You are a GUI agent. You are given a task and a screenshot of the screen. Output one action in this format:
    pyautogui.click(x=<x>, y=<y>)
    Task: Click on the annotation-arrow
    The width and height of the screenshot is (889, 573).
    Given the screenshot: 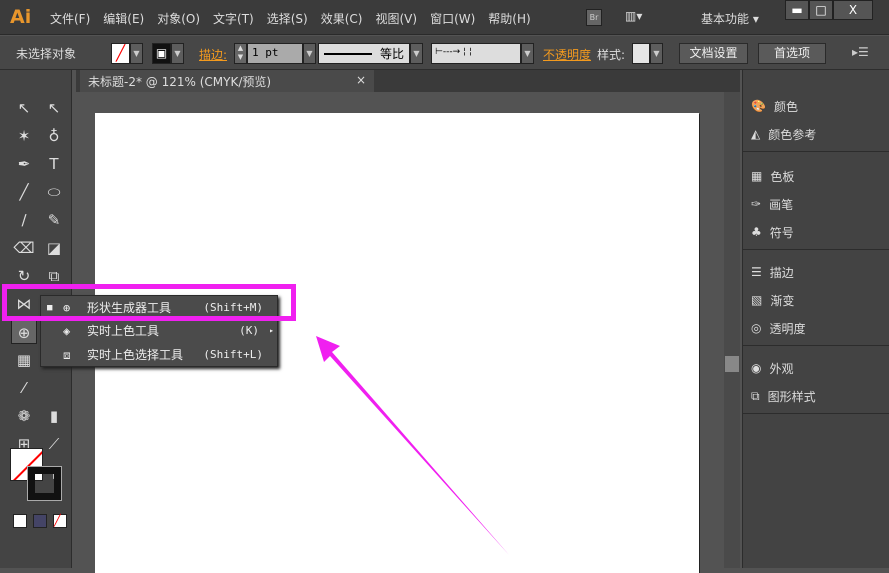 What is the action you would take?
    pyautogui.click(x=413, y=446)
    